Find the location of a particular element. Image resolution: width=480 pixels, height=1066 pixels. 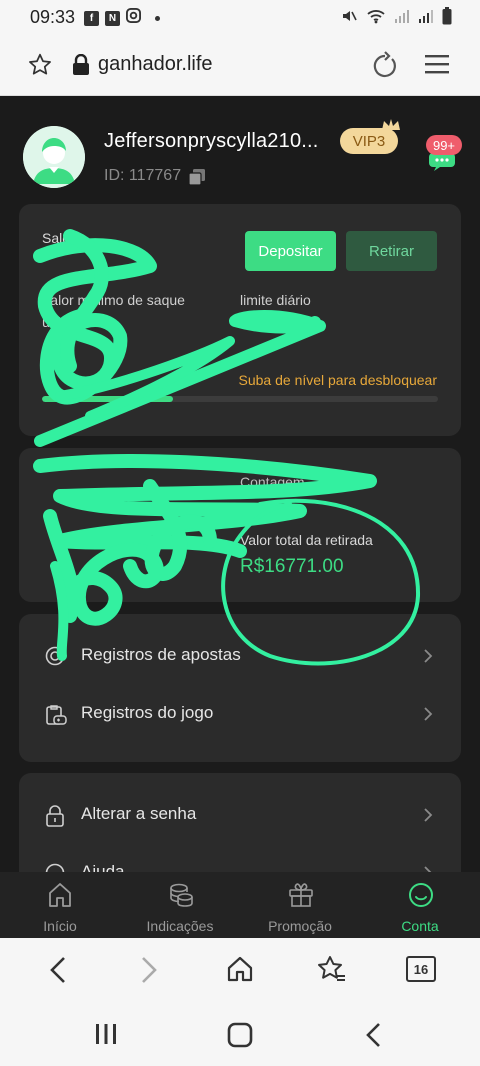

messages-badge: 99+ is located at coordinates (444, 145).